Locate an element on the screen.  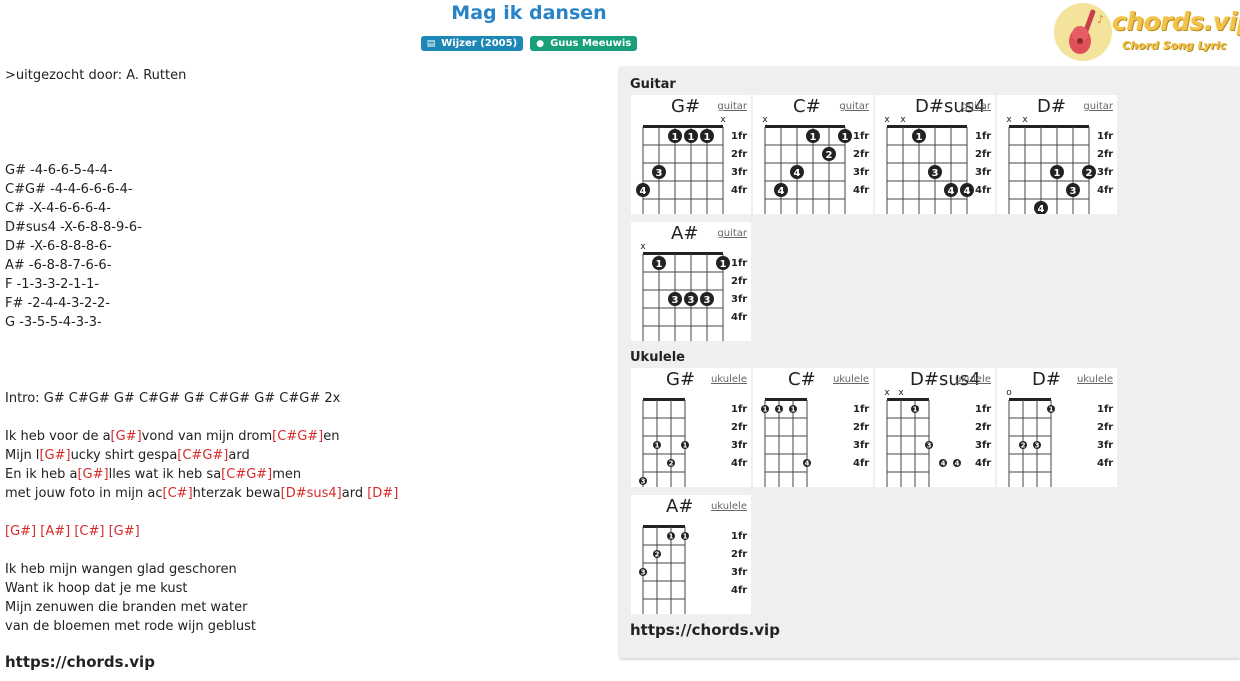
lyric-text: lles wat ik heb sa is located at coordinates (165, 474).